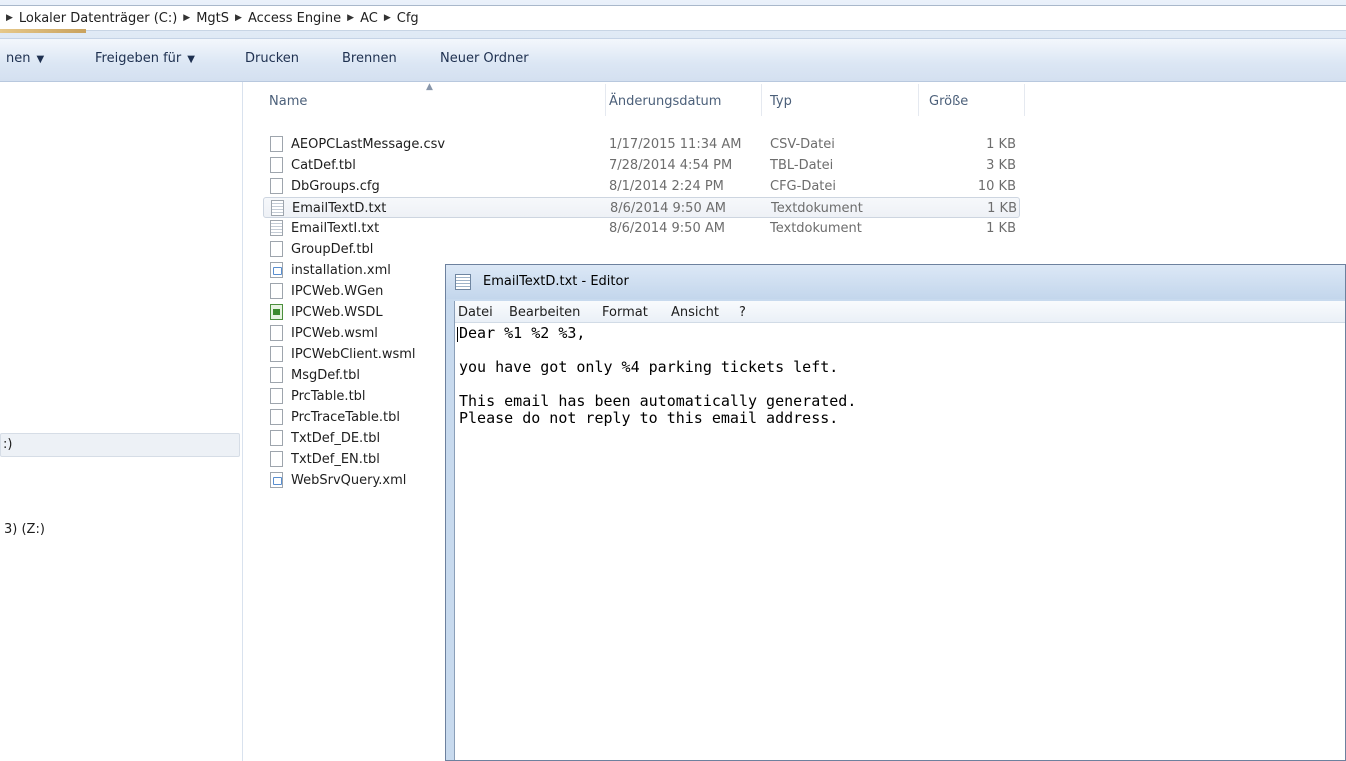  What do you see at coordinates (346, 417) in the screenshot?
I see `file-name: PrcTraceTable.tbl` at bounding box center [346, 417].